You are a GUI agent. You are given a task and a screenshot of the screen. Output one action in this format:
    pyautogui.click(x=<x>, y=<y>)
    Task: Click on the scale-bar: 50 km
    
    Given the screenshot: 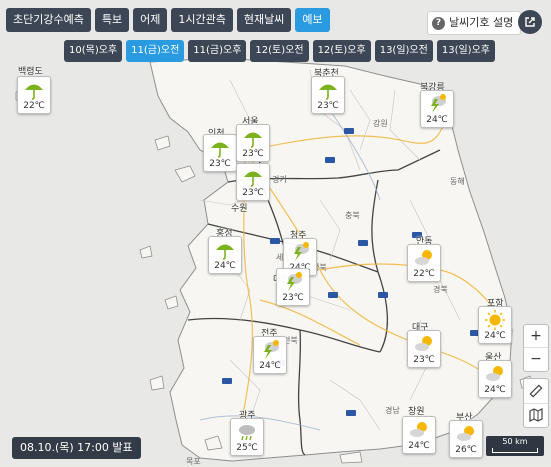 What is the action you would take?
    pyautogui.click(x=515, y=446)
    